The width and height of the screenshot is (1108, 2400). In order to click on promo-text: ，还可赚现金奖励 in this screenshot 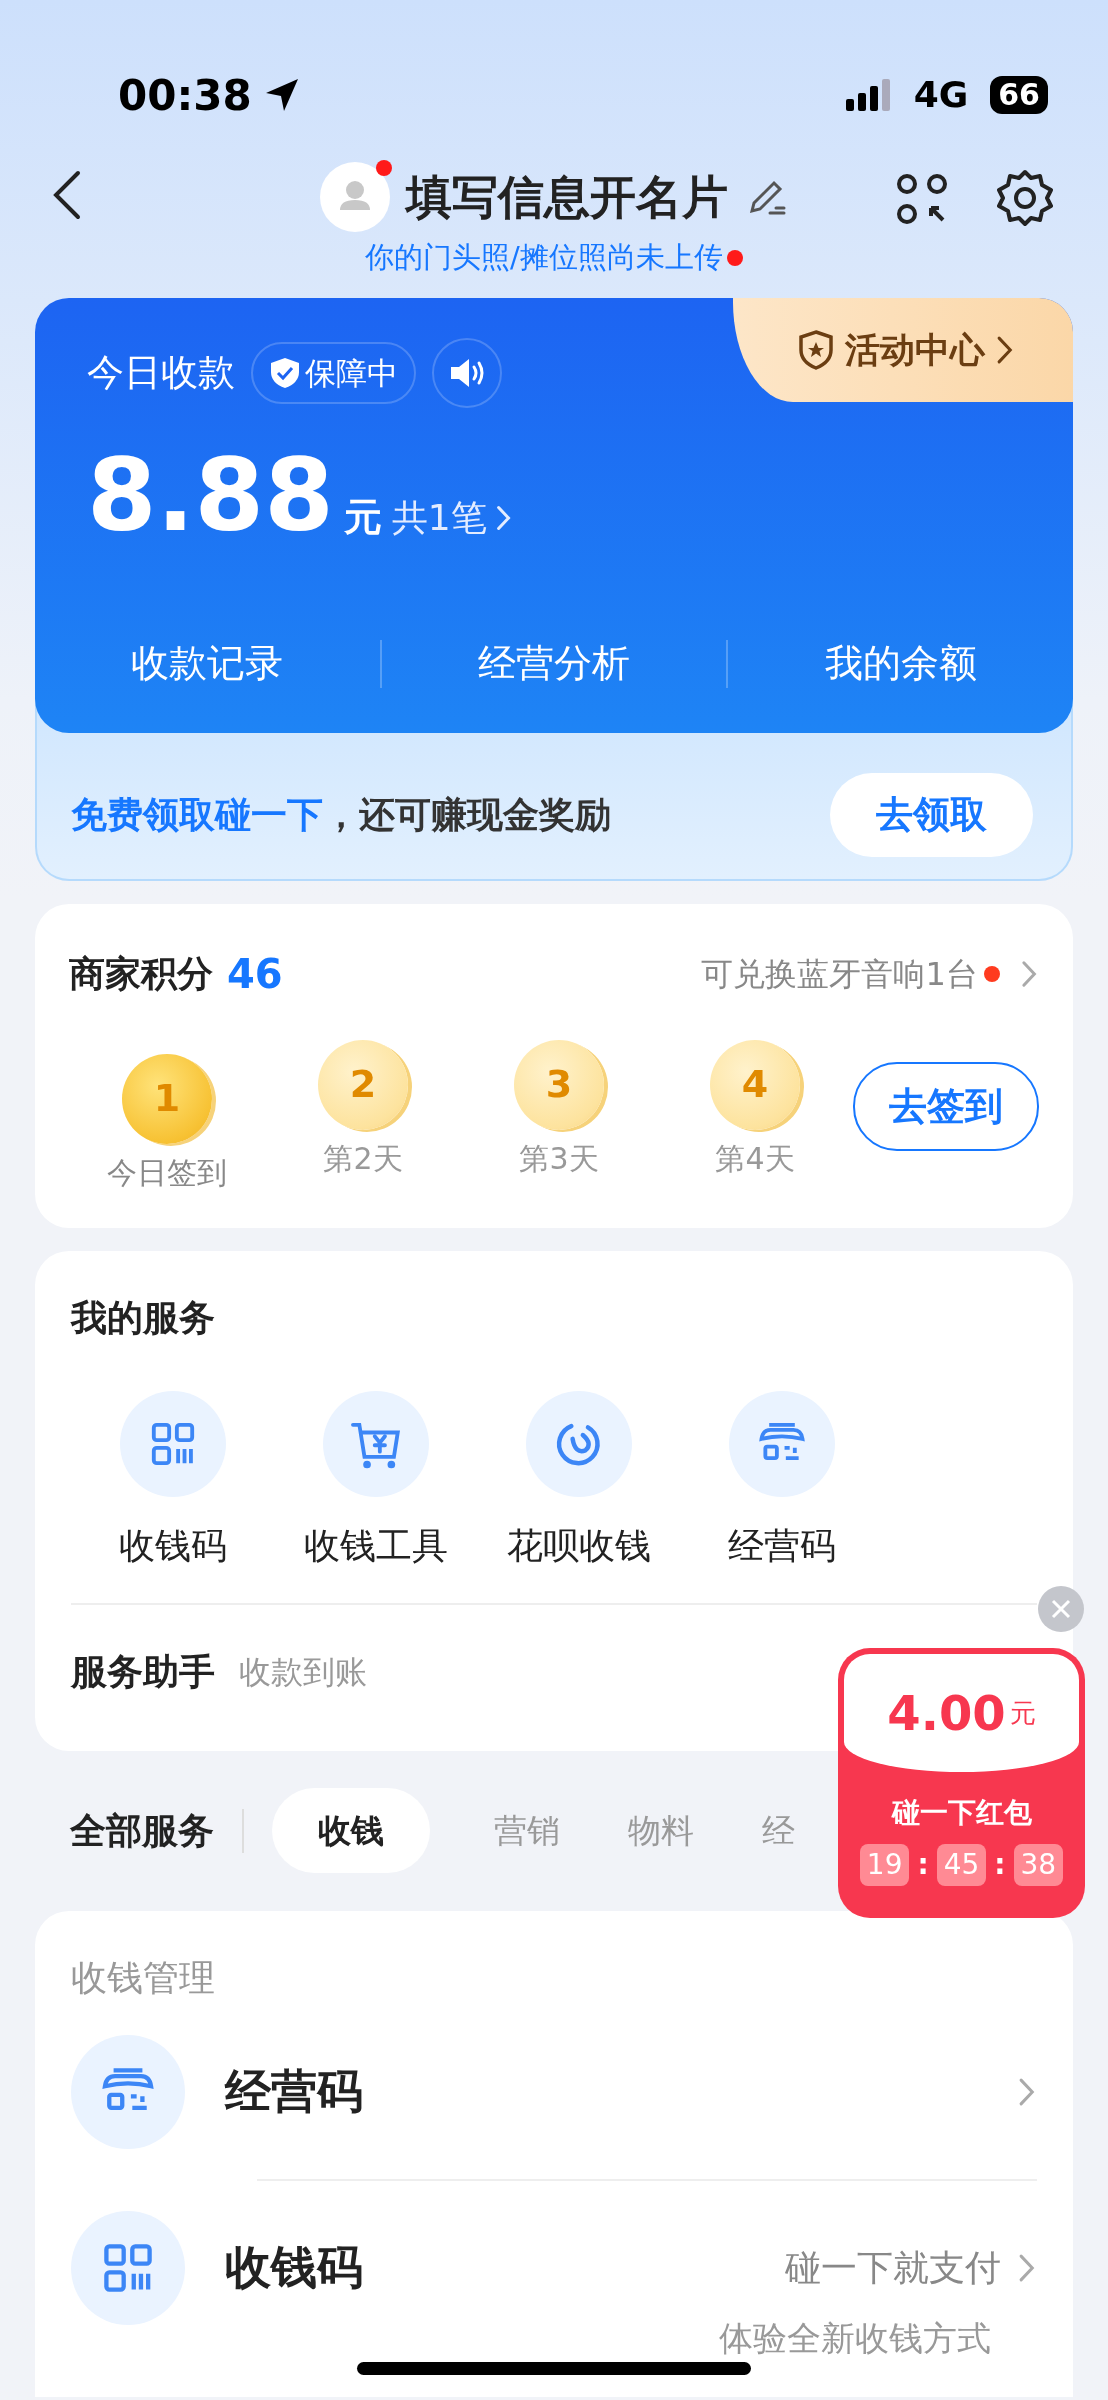, I will do `click(467, 814)`.